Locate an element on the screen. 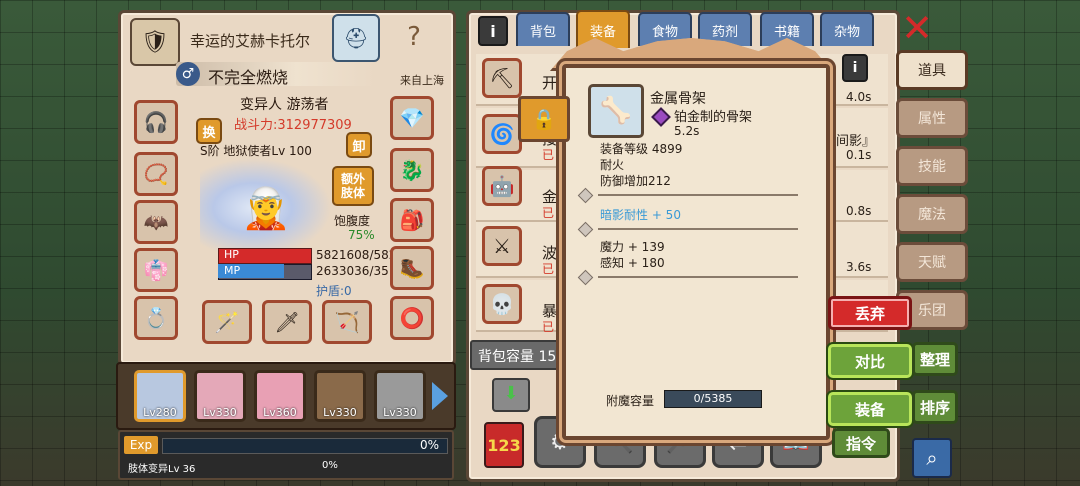  bag-capacity: 背包容量 15 is located at coordinates (522, 355).